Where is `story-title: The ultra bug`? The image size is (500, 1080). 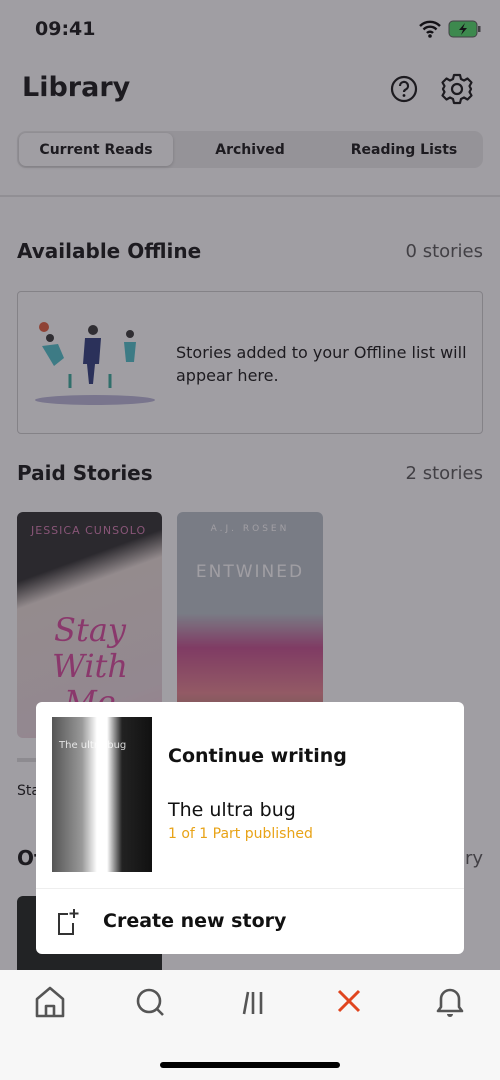 story-title: The ultra bug is located at coordinates (232, 810).